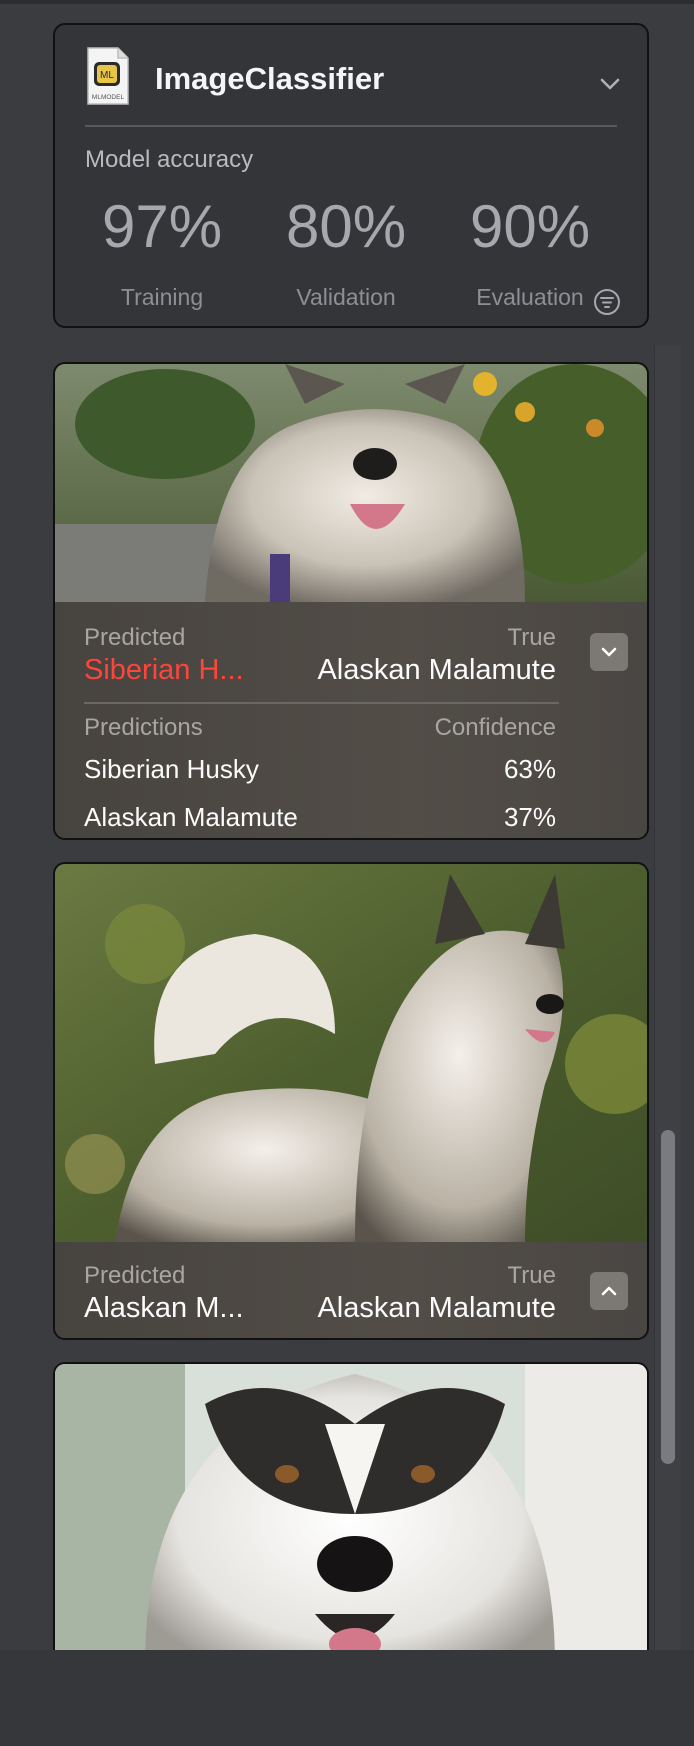  I want to click on predictions-header: Predictions, so click(143, 727).